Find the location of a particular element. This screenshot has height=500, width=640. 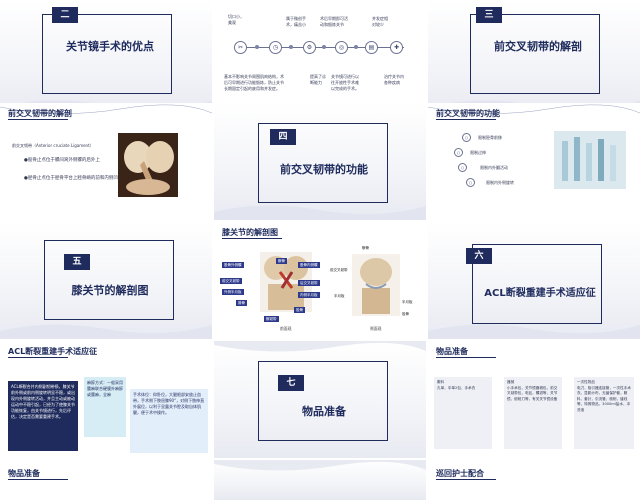

image-caption: 前面观 is located at coordinates (286, 328).